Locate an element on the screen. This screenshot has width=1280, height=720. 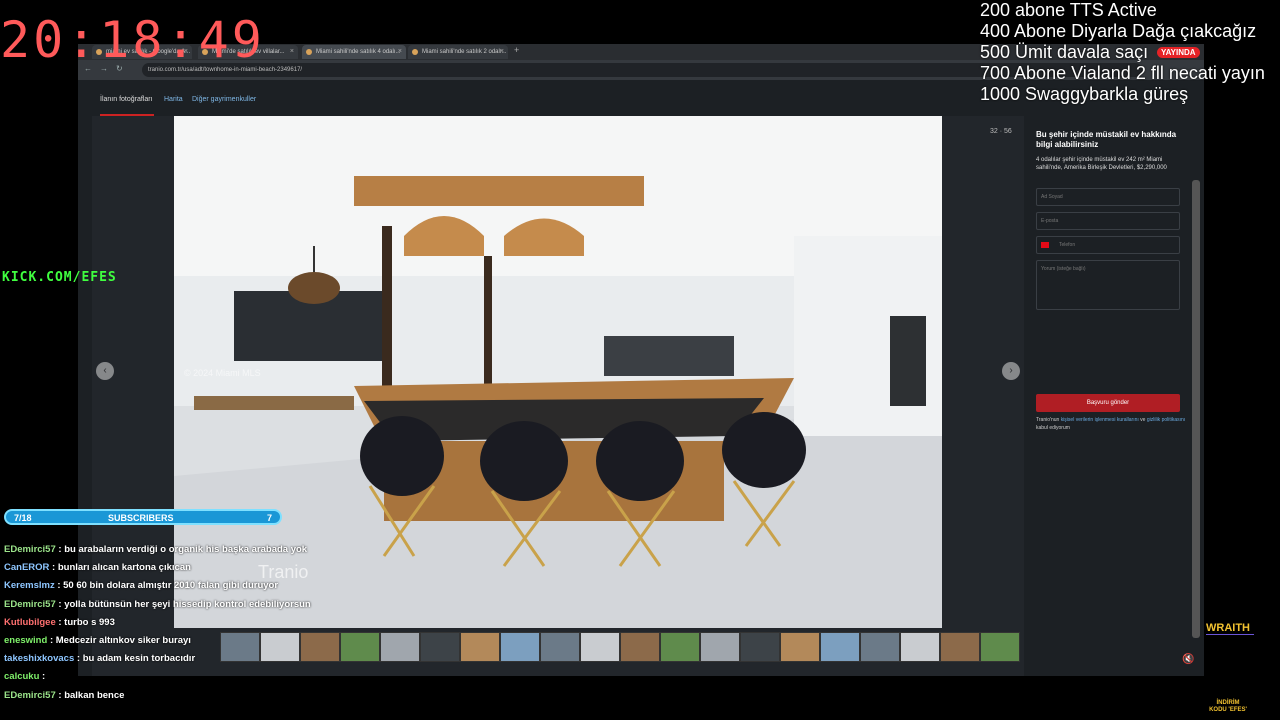
new-tab-button: + is located at coordinates (516, 50).